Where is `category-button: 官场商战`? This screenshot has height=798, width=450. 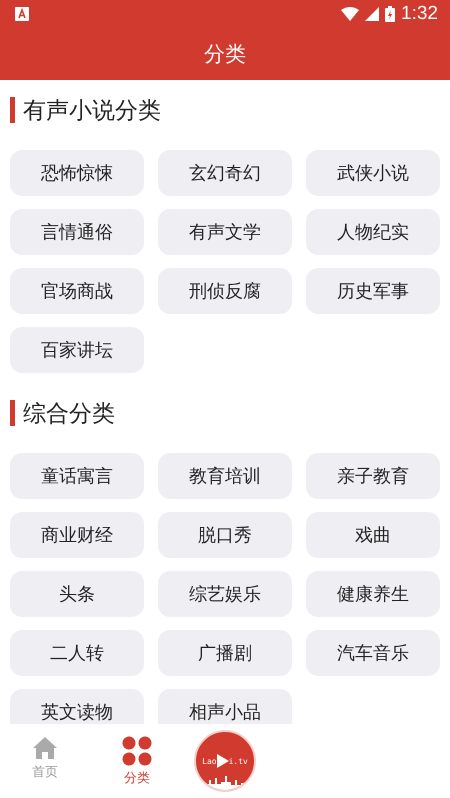
category-button: 官场商战 is located at coordinates (77, 291).